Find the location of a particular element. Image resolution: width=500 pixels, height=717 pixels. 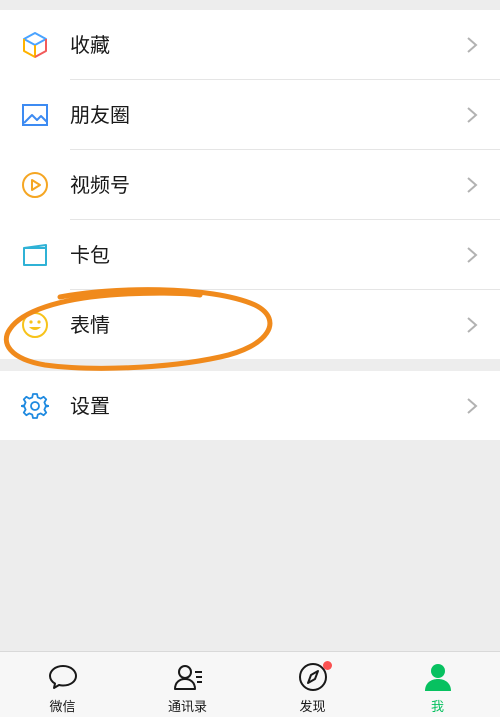

settings-group: 设置 is located at coordinates (250, 405).